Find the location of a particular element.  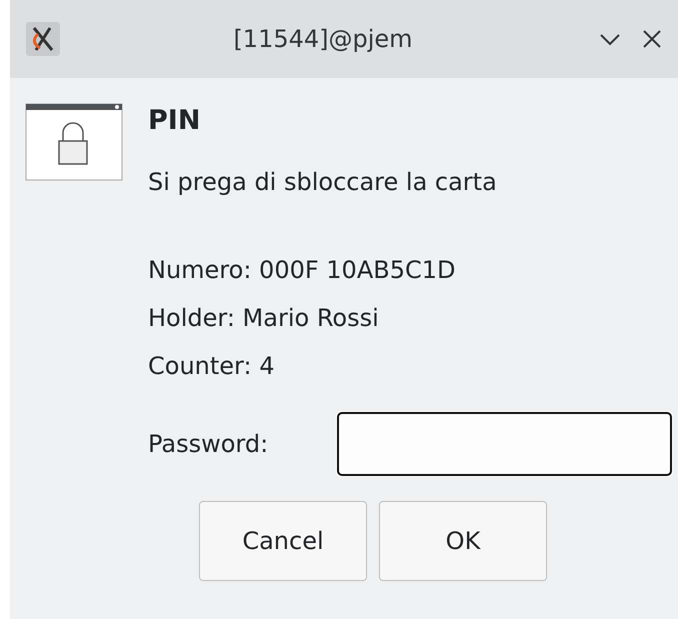

app-icon is located at coordinates (43, 39).